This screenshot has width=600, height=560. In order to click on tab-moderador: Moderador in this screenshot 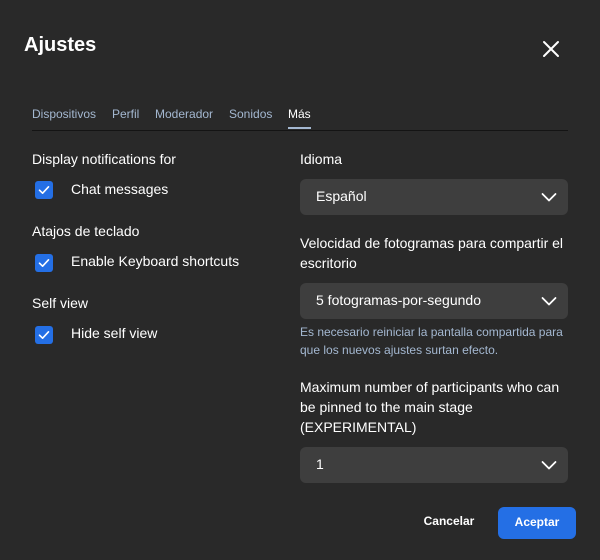, I will do `click(184, 114)`.